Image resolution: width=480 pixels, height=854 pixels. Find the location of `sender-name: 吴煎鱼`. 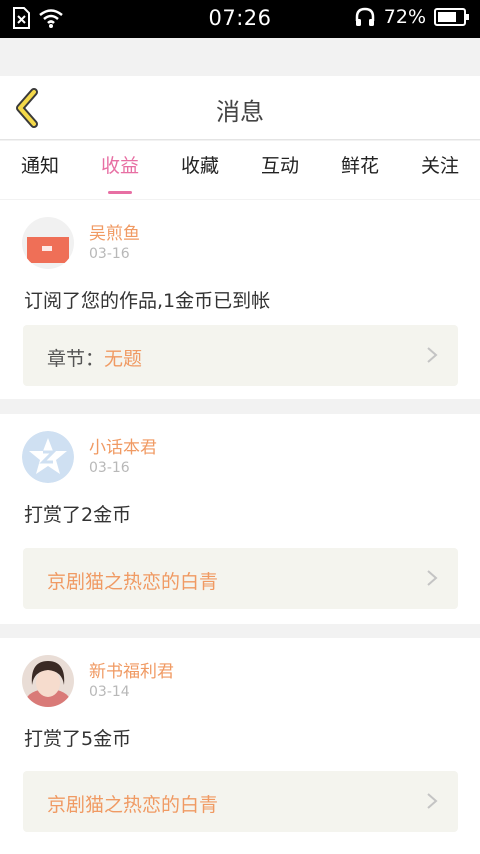

sender-name: 吴煎鱼 is located at coordinates (114, 231).